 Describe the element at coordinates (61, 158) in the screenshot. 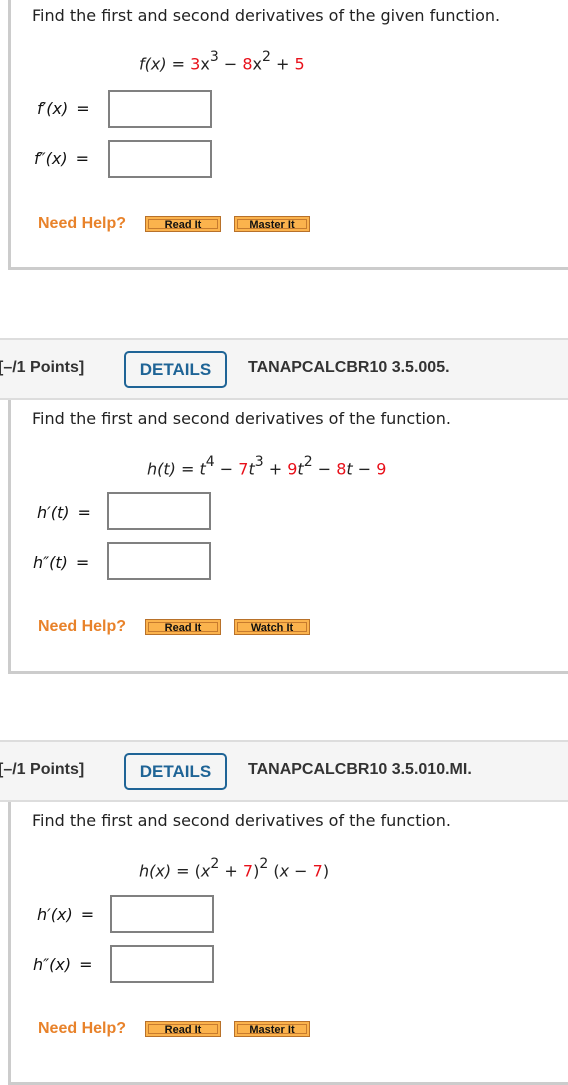

I see `second-derivative-label: f″(x) =` at that location.